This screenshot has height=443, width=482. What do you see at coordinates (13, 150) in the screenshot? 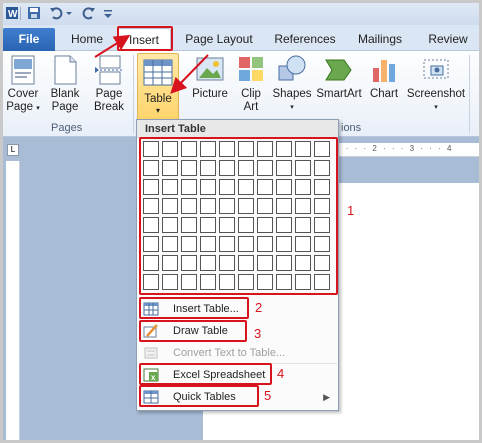
I see `tab-selector: L` at bounding box center [13, 150].